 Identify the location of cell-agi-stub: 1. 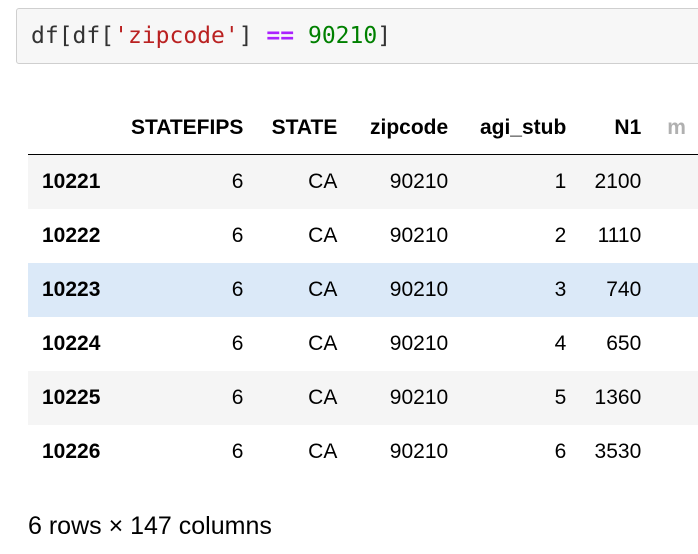
(560, 181).